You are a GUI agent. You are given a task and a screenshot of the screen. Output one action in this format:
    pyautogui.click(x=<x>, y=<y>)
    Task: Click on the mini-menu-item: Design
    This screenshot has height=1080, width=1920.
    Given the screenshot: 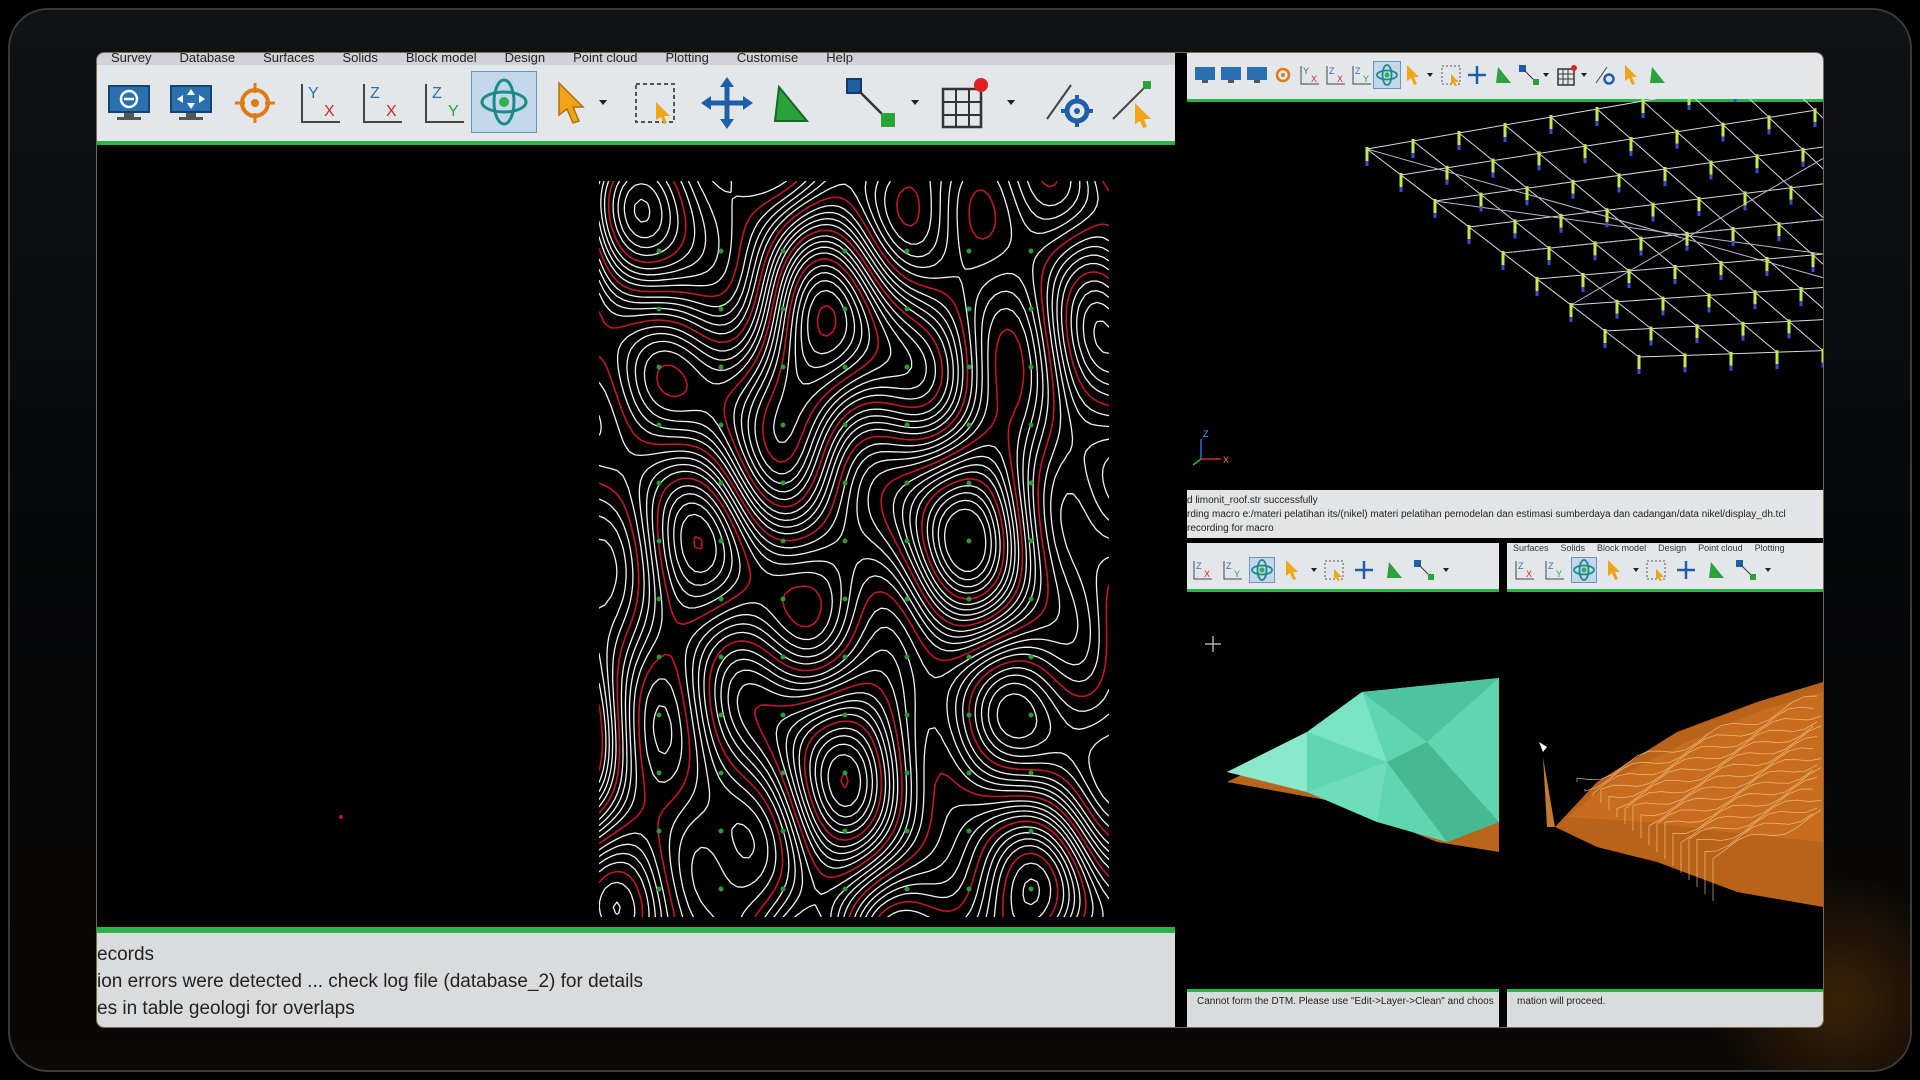 What is the action you would take?
    pyautogui.click(x=1672, y=548)
    